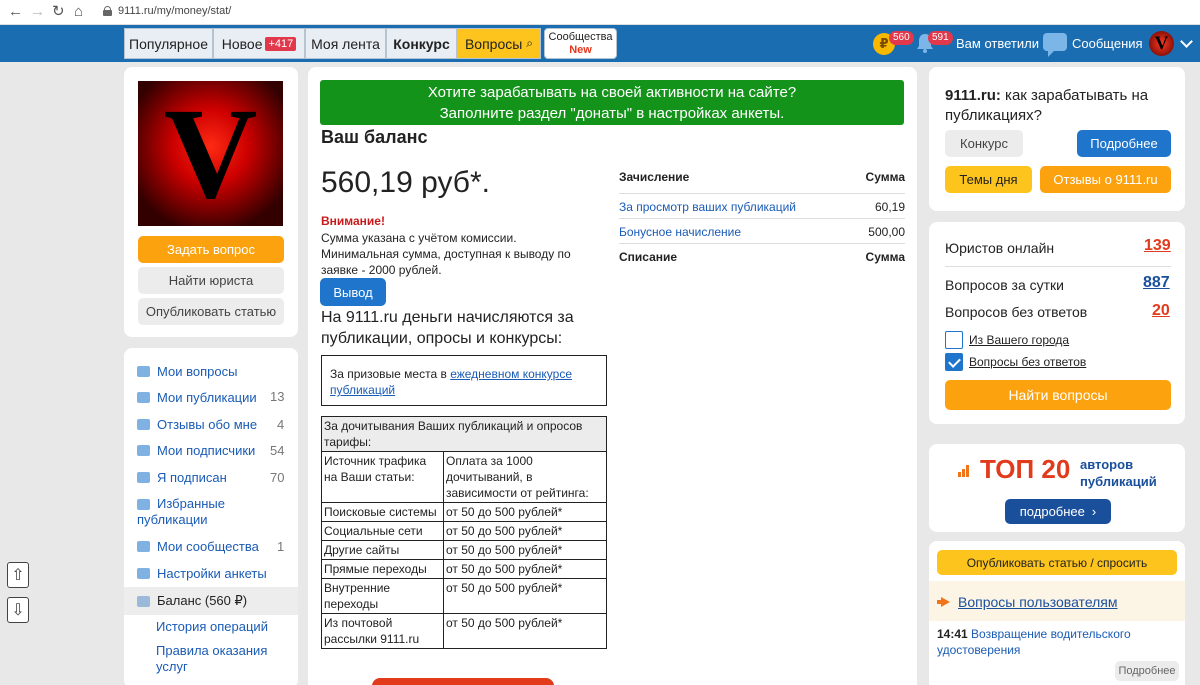 This screenshot has height=685, width=1200. I want to click on menu-label: Мои сообщества, so click(208, 546).